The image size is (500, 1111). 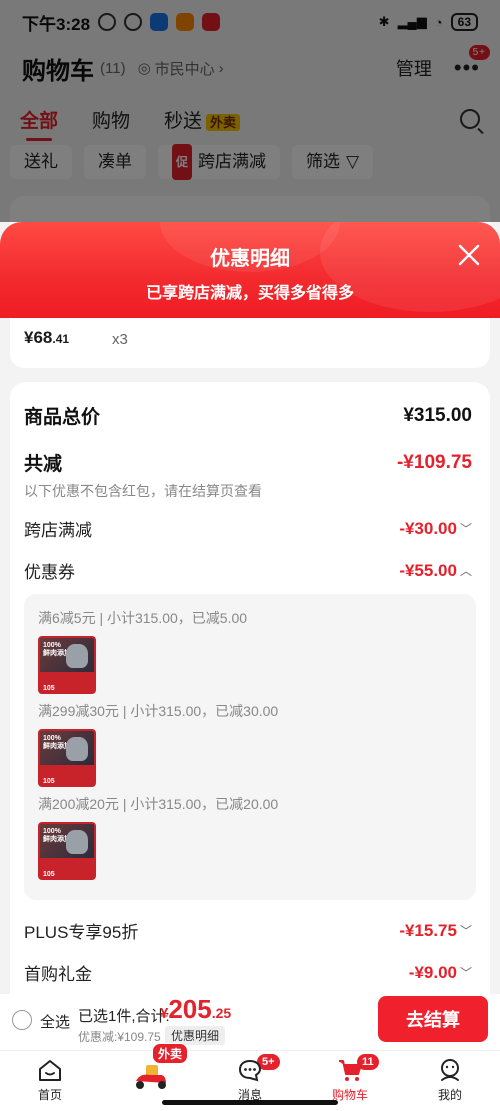 What do you see at coordinates (119, 1037) in the screenshot?
I see `discount-summary: 优惠减:¥109.75` at bounding box center [119, 1037].